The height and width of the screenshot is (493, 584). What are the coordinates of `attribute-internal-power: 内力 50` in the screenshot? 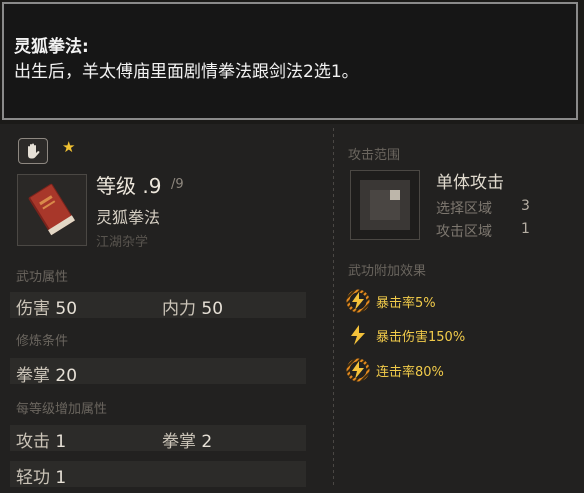 It's located at (193, 309).